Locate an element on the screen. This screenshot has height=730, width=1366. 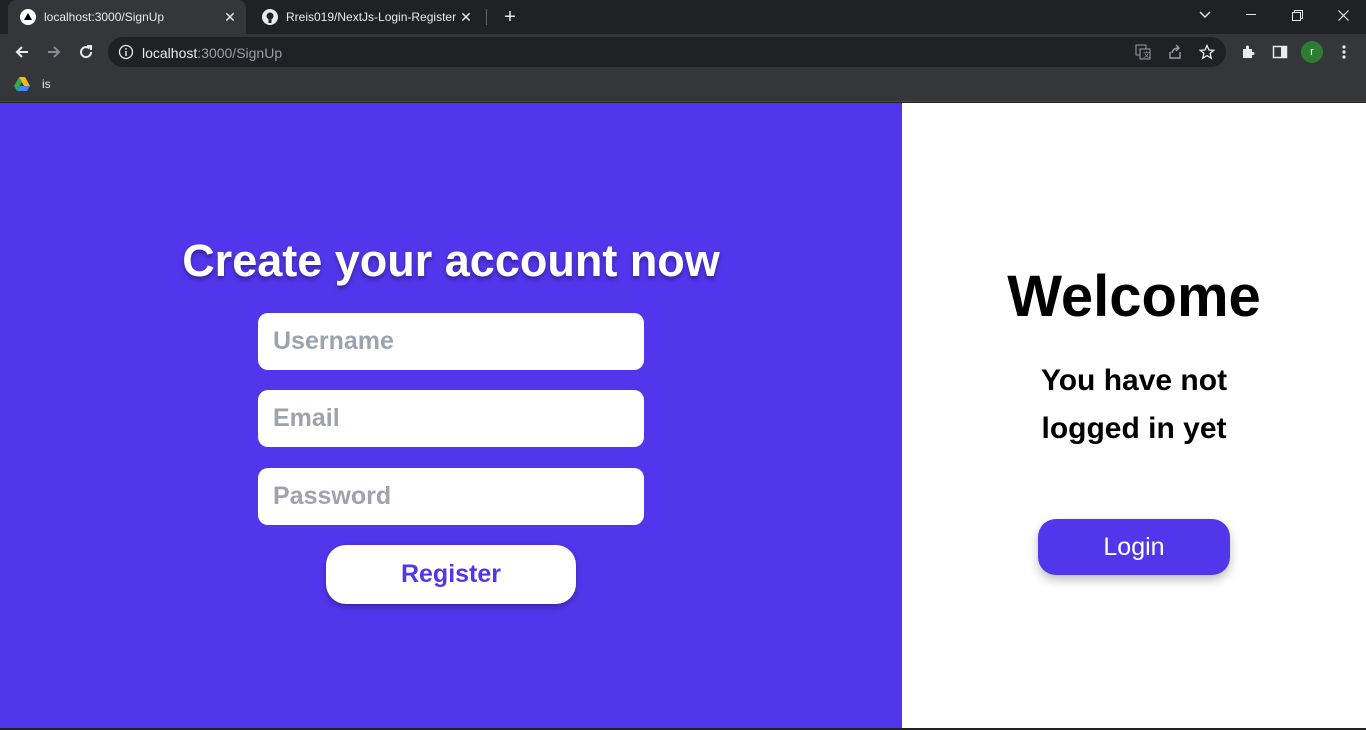
svg-text: 文 is located at coordinates (1146, 54).